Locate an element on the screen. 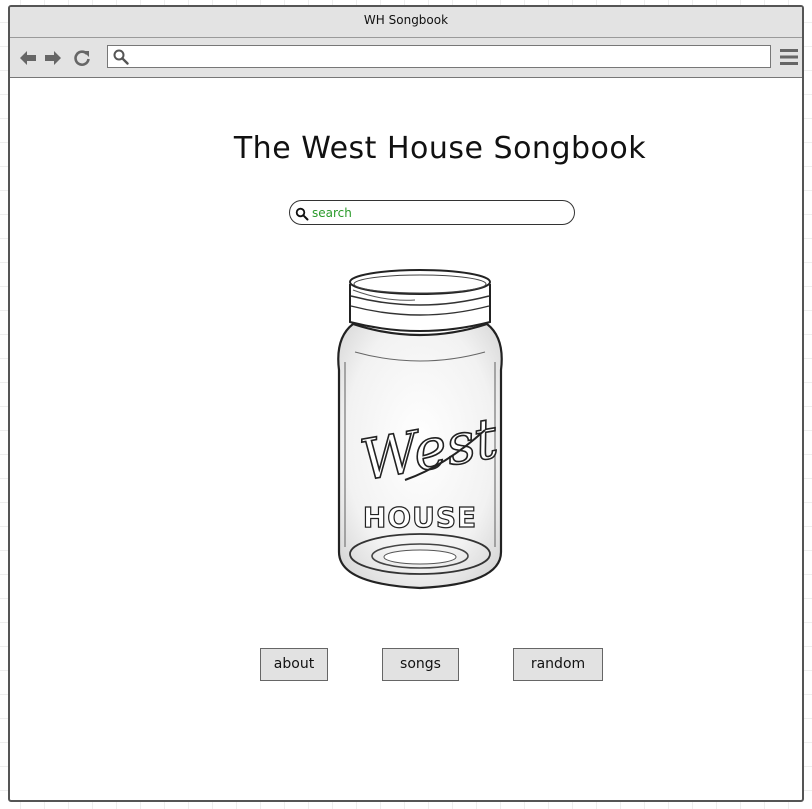 The image size is (812, 809). address-bar is located at coordinates (439, 56).